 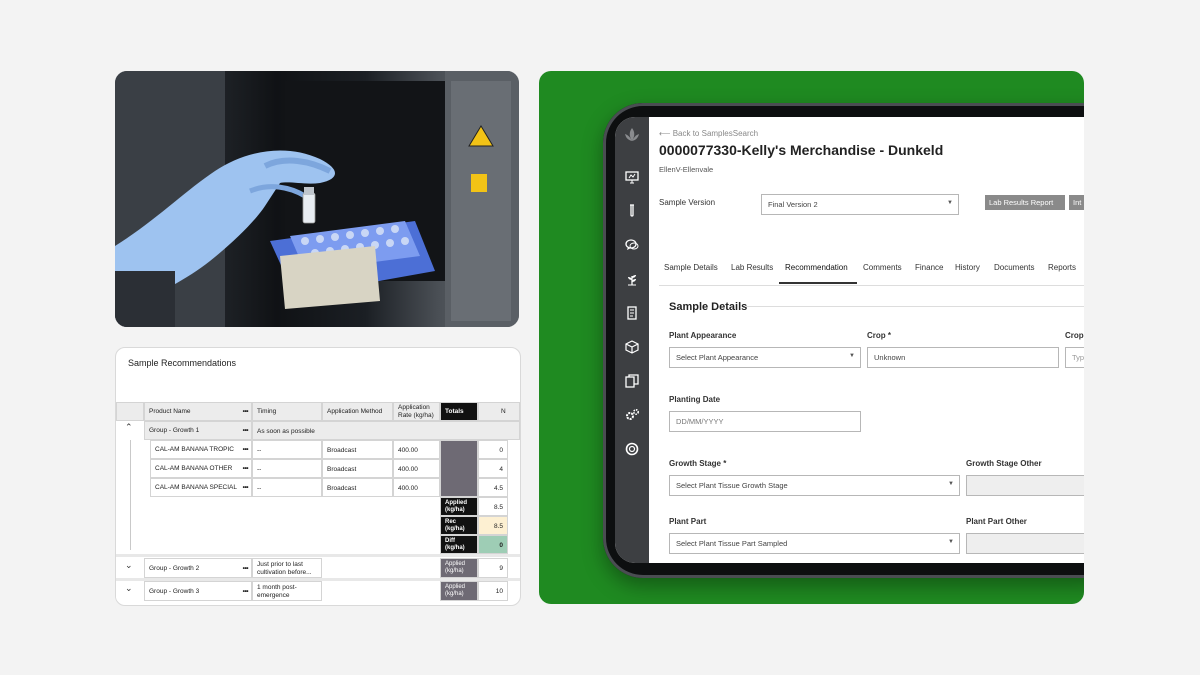 What do you see at coordinates (632, 347) in the screenshot?
I see `box-icon` at bounding box center [632, 347].